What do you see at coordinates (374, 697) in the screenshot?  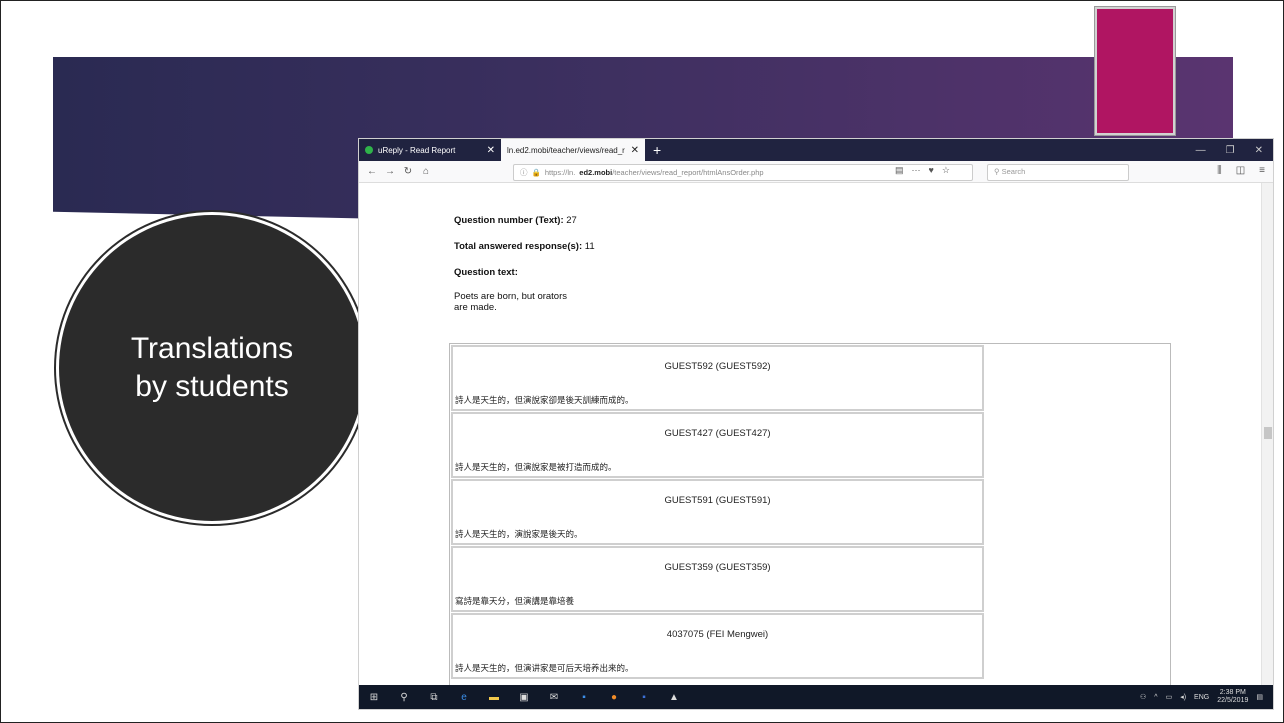 I see `windows-start-icon: ⊞` at bounding box center [374, 697].